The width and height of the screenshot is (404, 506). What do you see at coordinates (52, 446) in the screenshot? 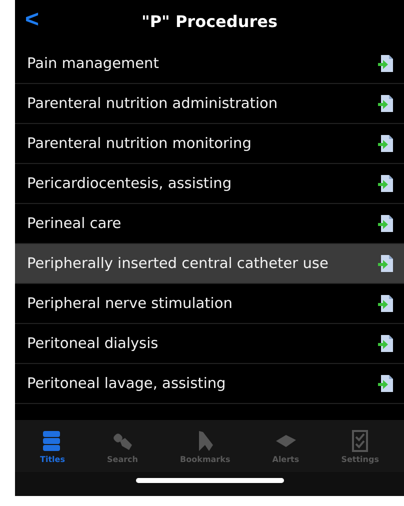
I see `tab: Titles` at bounding box center [52, 446].